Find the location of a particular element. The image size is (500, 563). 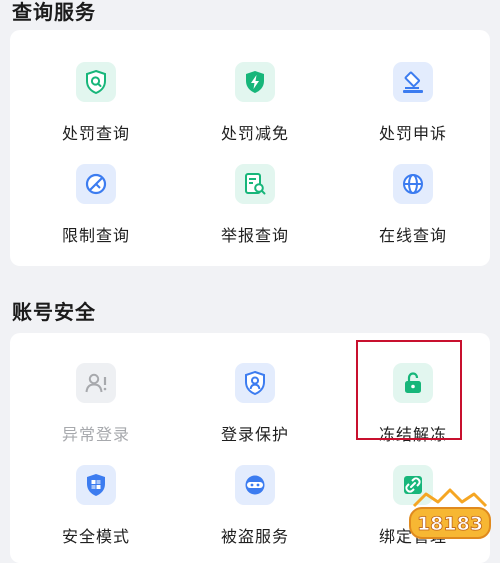

shield-search-icon is located at coordinates (96, 82).